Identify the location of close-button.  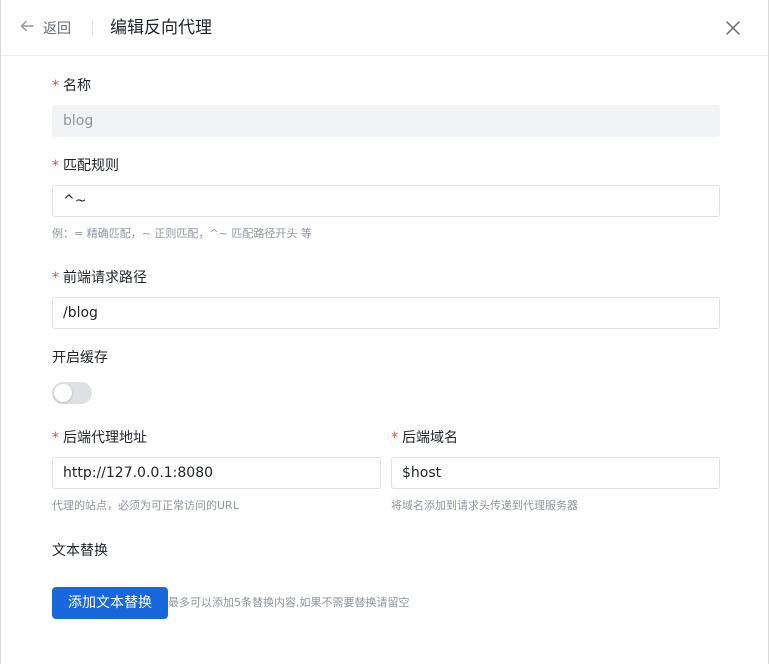
(733, 28).